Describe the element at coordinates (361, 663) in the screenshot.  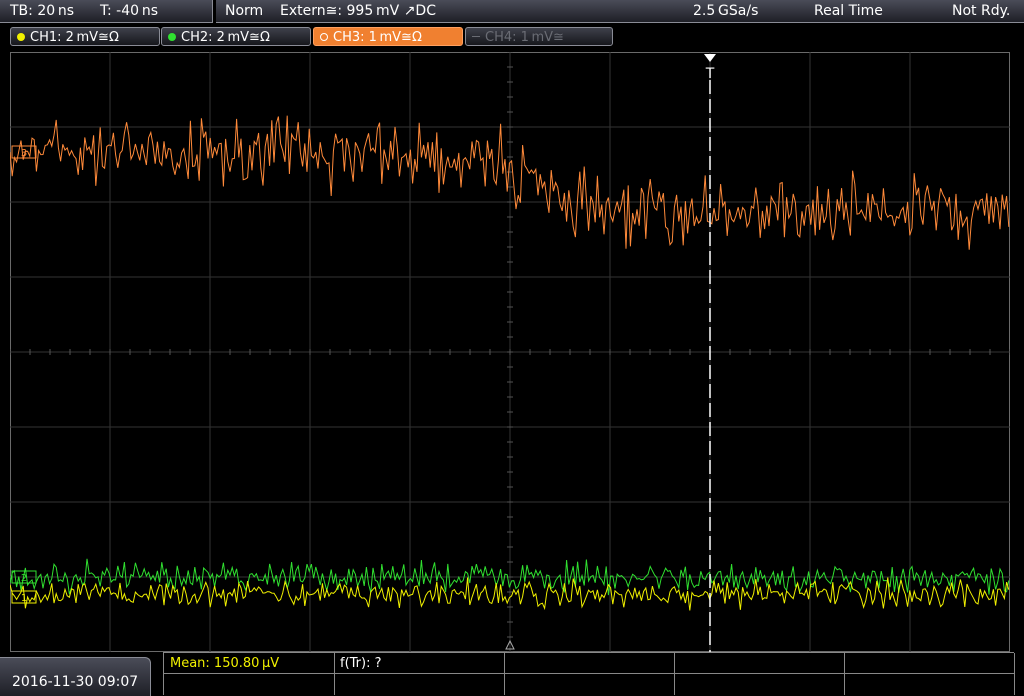
I see `frequency-measurement: f(Tr): ?` at that location.